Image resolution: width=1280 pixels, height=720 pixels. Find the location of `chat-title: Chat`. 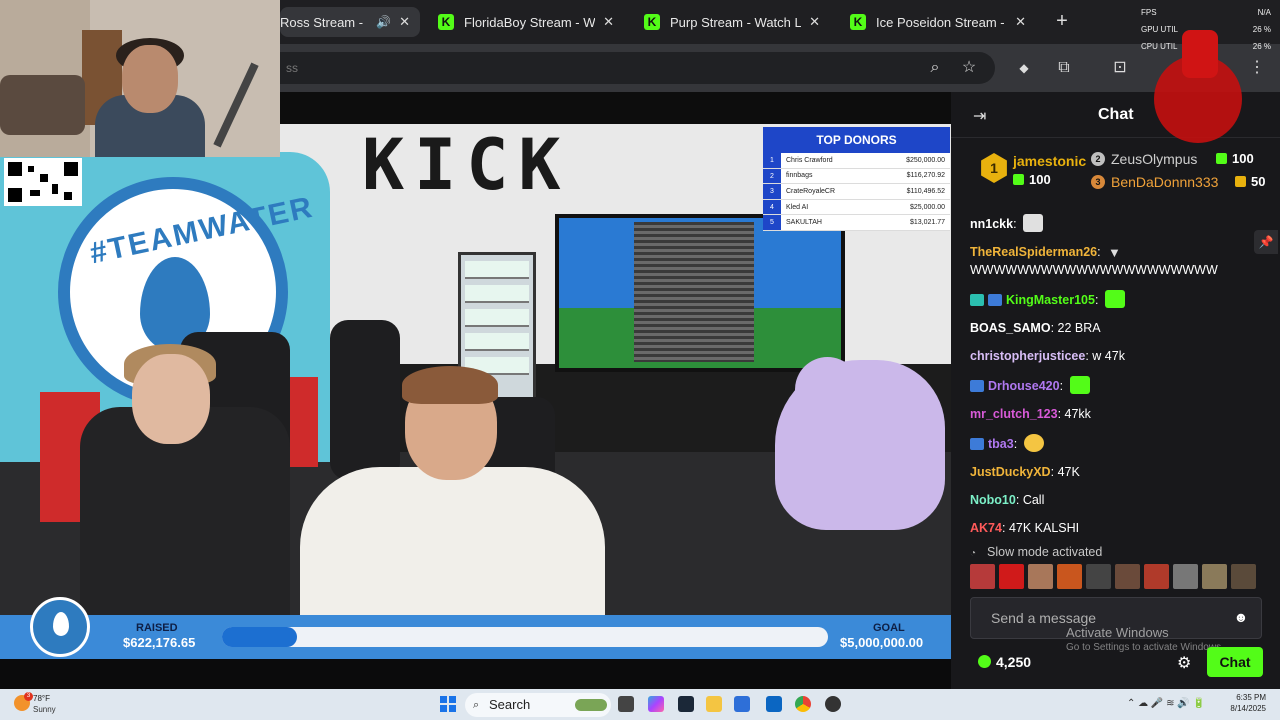

chat-title: Chat is located at coordinates (1116, 114).